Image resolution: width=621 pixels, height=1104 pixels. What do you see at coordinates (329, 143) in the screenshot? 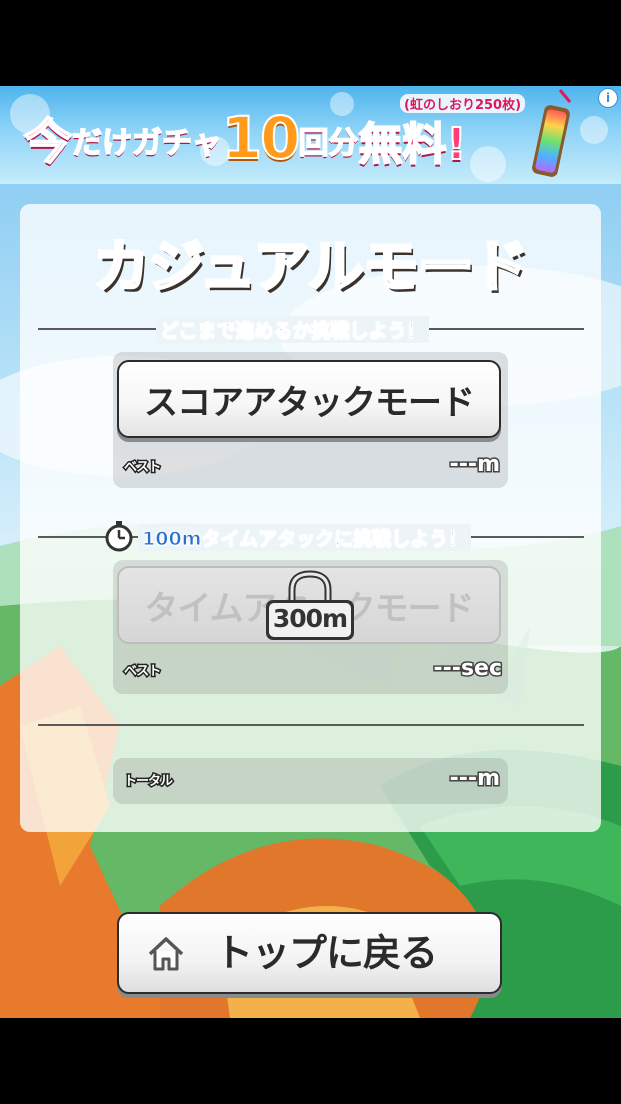
I see `ad-headline-times: 回分` at bounding box center [329, 143].